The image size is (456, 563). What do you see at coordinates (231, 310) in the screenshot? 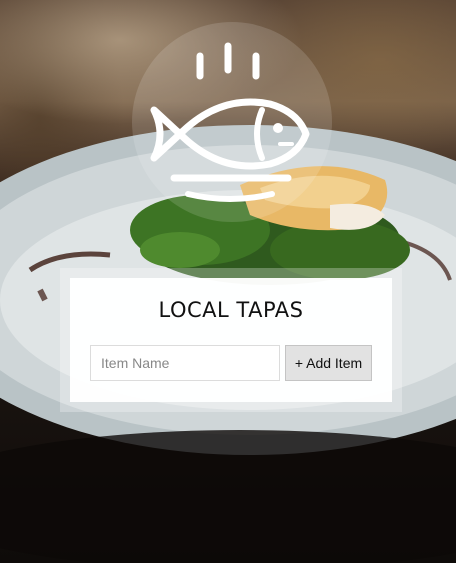
I see `page-title: LOCAL TAPAS` at bounding box center [231, 310].